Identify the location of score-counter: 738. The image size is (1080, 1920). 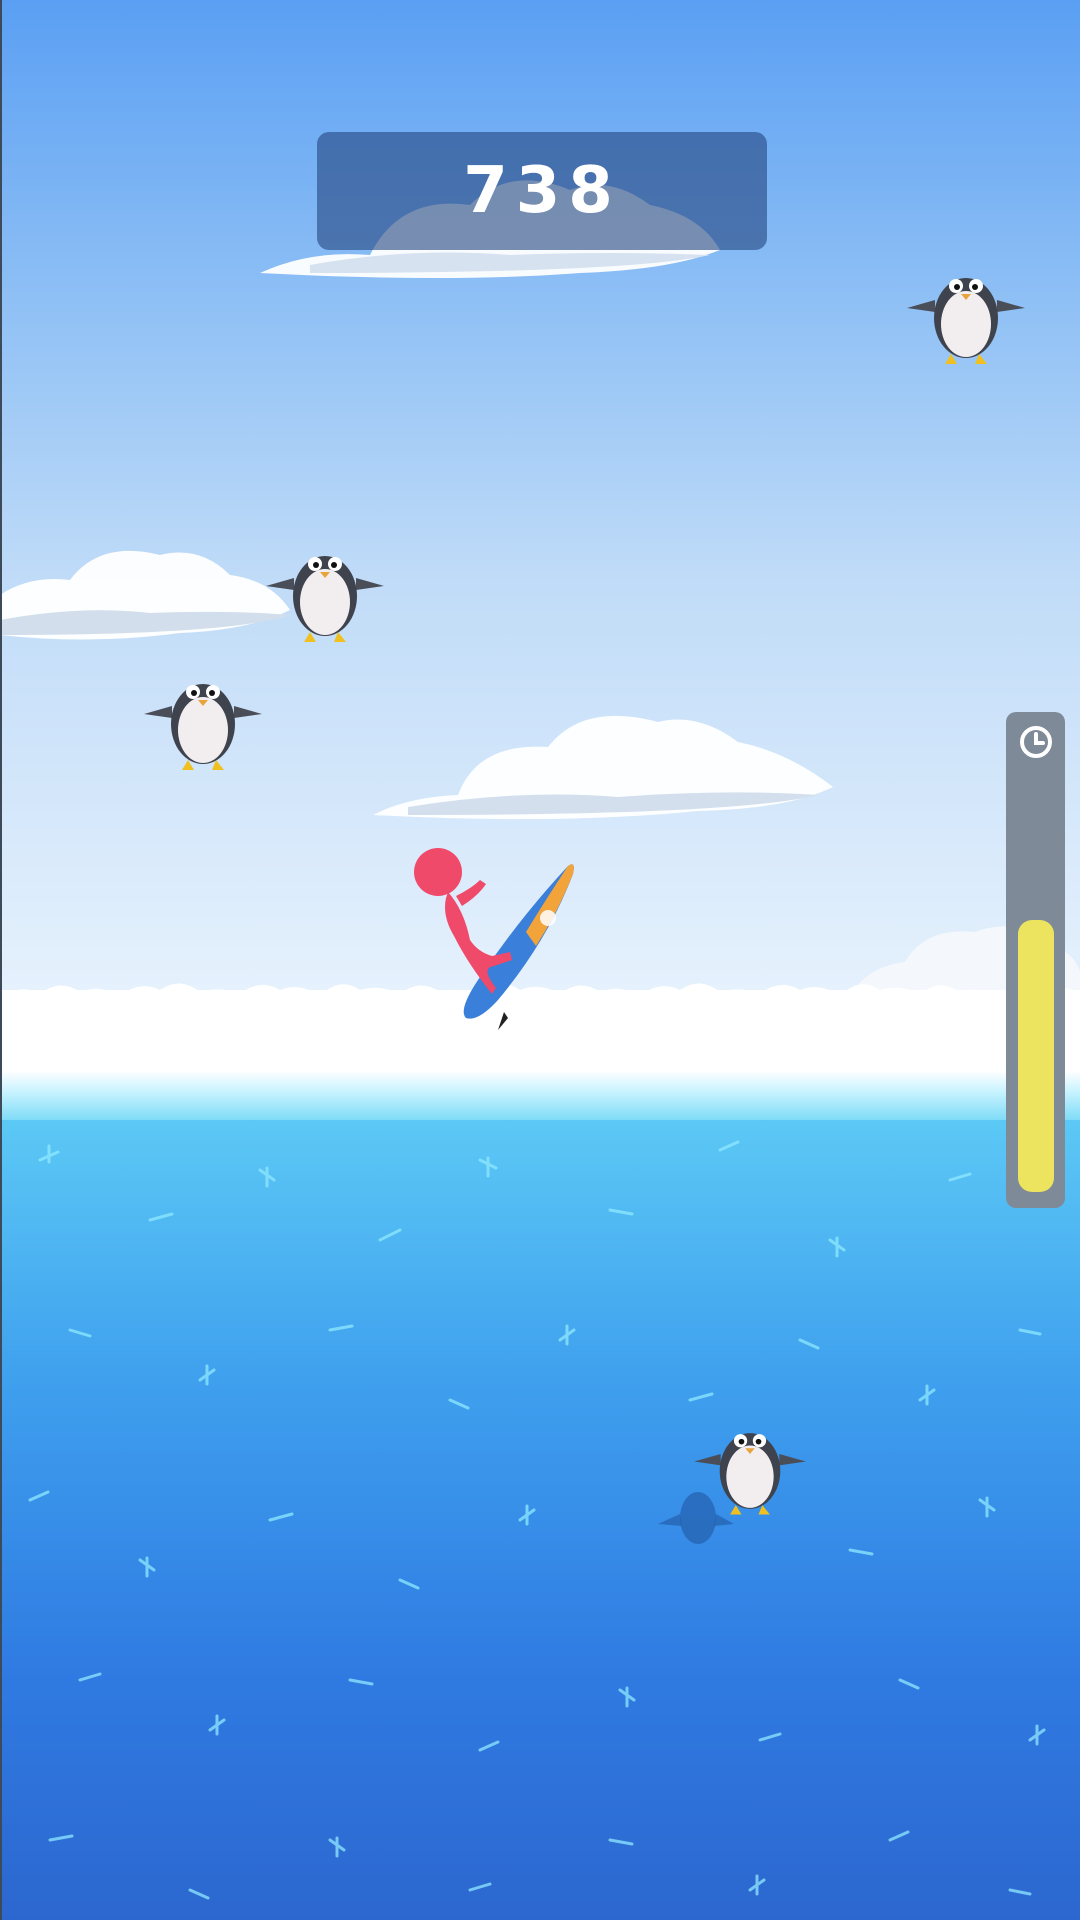
(542, 191).